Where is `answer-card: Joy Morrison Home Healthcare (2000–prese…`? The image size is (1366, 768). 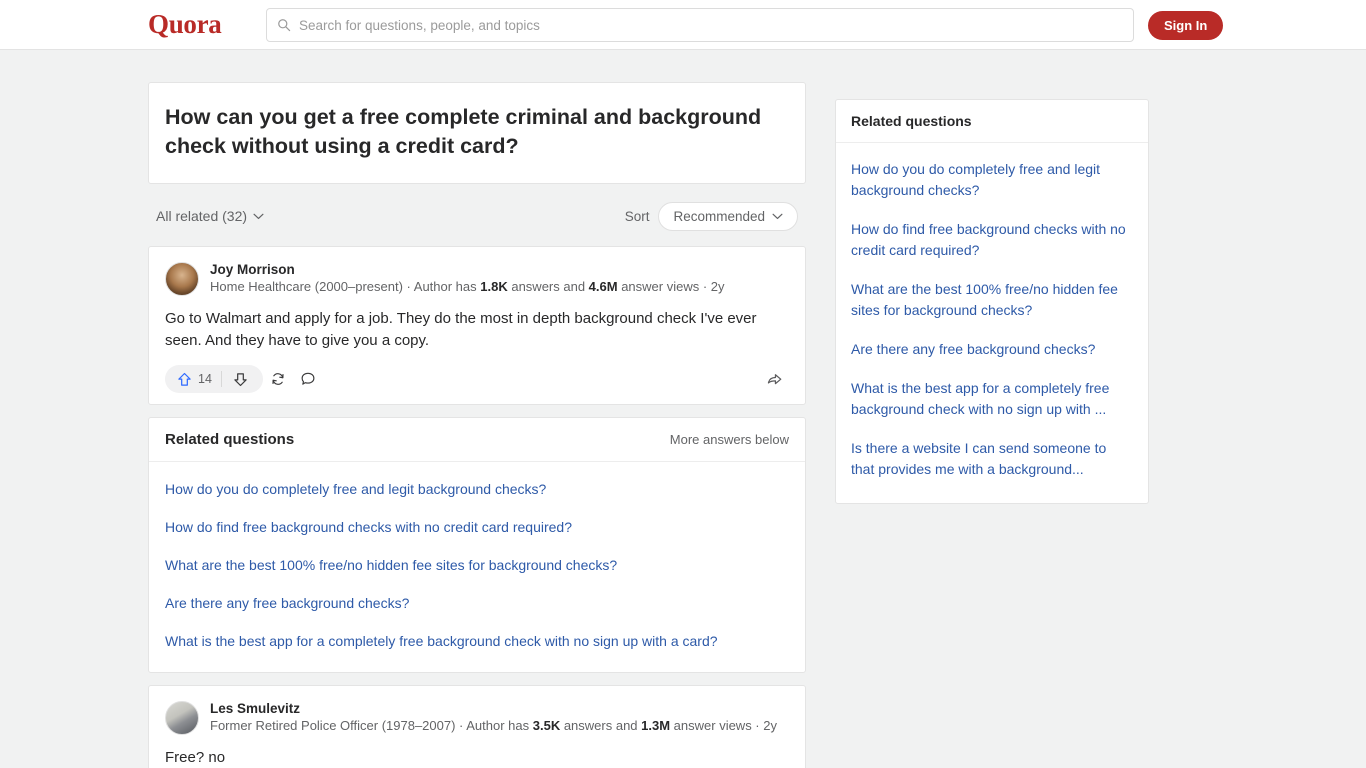
answer-card: Joy Morrison Home Healthcare (2000–prese… is located at coordinates (477, 325).